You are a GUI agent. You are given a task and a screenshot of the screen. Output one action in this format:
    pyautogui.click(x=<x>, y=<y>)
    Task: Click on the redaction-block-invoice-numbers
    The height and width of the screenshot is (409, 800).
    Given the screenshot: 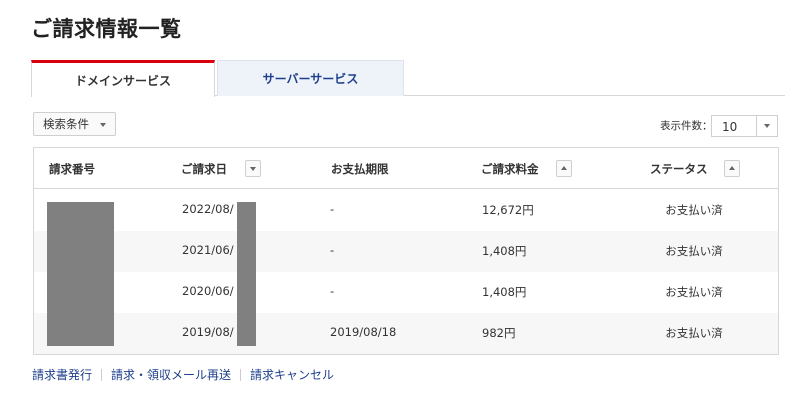 What is the action you would take?
    pyautogui.click(x=80, y=274)
    